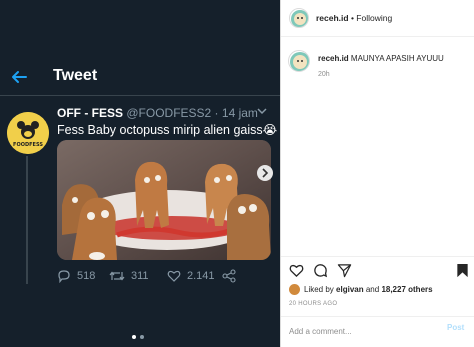 The height and width of the screenshot is (347, 474). What do you see at coordinates (76, 276) in the screenshot?
I see `reply-action: 518` at bounding box center [76, 276].